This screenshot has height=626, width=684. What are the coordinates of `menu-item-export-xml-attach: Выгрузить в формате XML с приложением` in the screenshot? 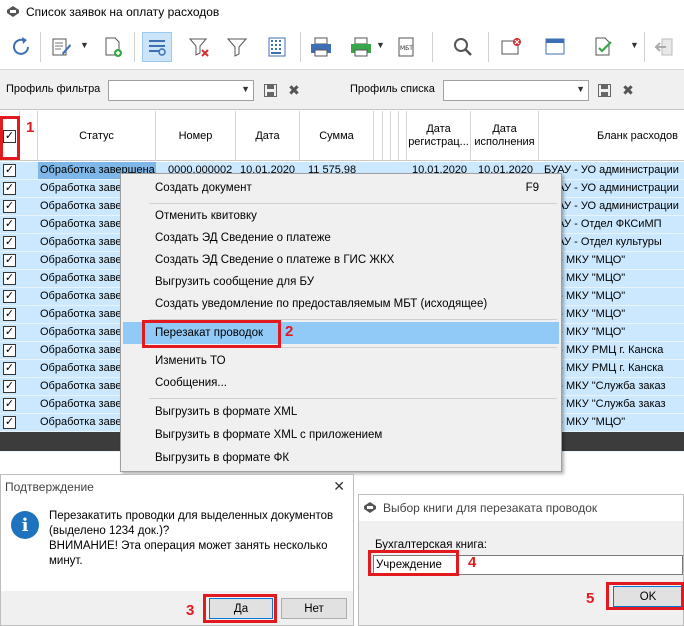 It's located at (341, 435).